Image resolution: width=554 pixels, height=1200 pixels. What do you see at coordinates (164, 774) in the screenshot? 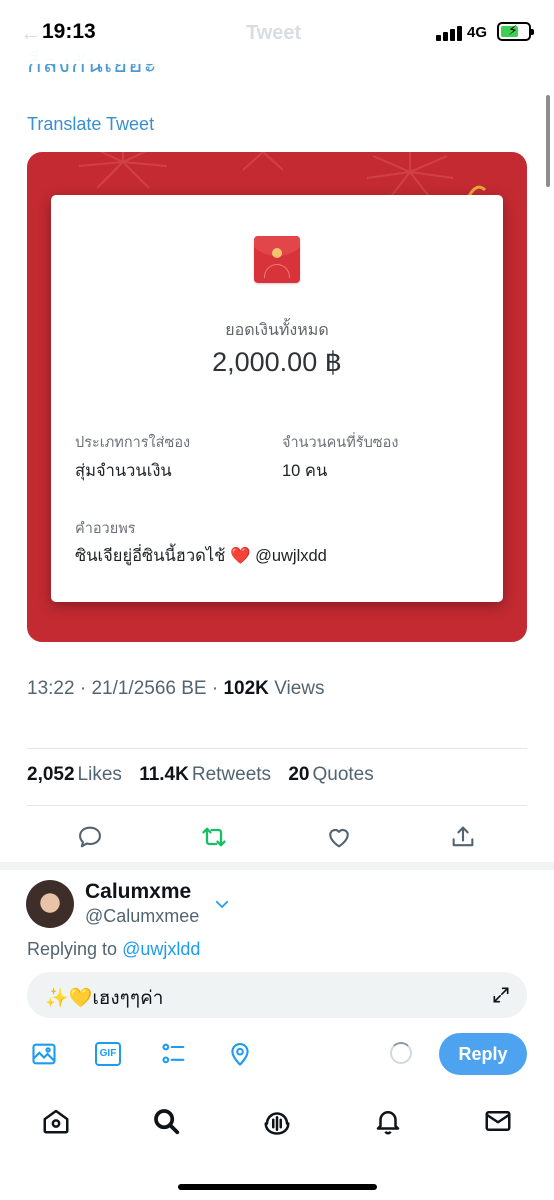
I see `retweets-count: 11.4K` at bounding box center [164, 774].